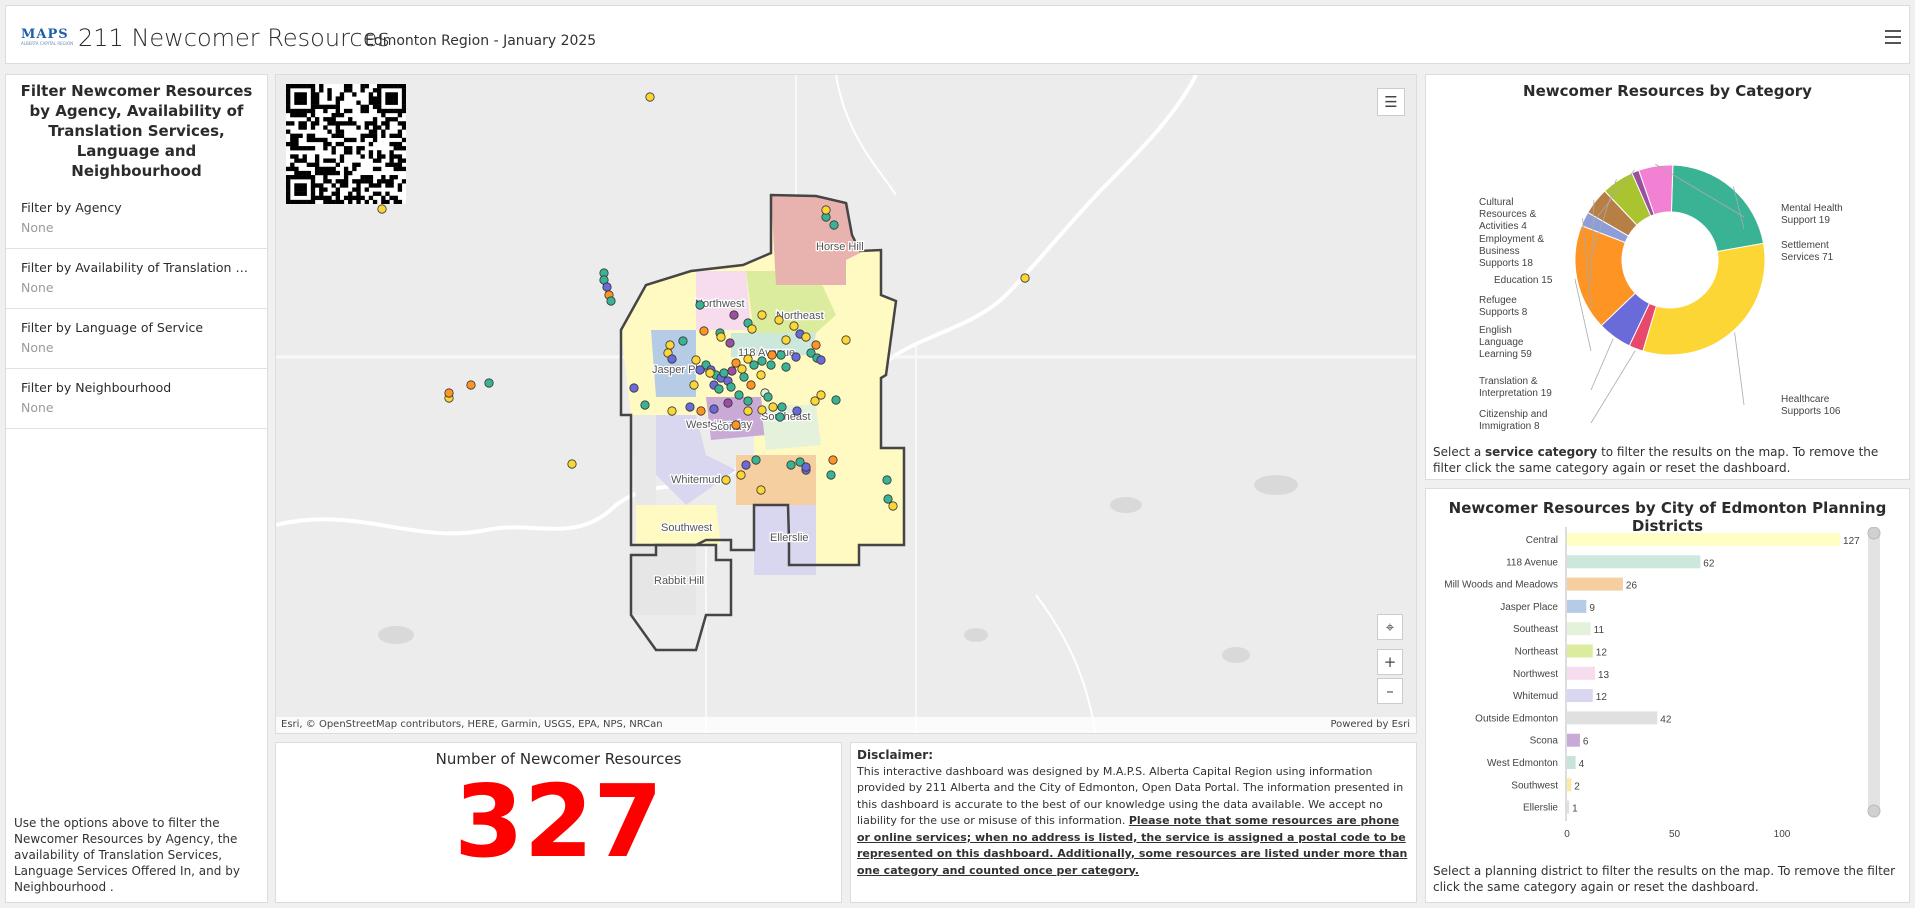  Describe the element at coordinates (1874, 811) in the screenshot. I see `scrollbar-handle-bottom` at that location.